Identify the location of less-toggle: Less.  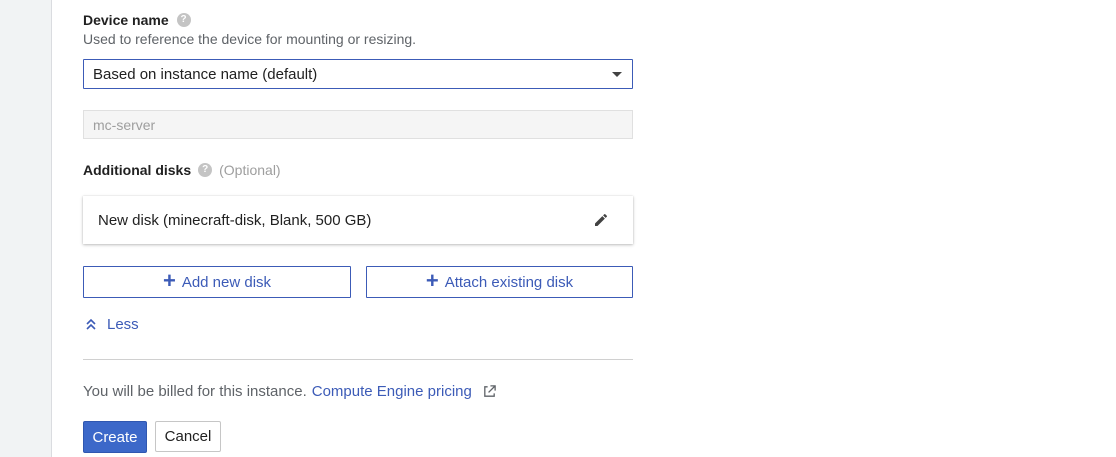
(112, 324).